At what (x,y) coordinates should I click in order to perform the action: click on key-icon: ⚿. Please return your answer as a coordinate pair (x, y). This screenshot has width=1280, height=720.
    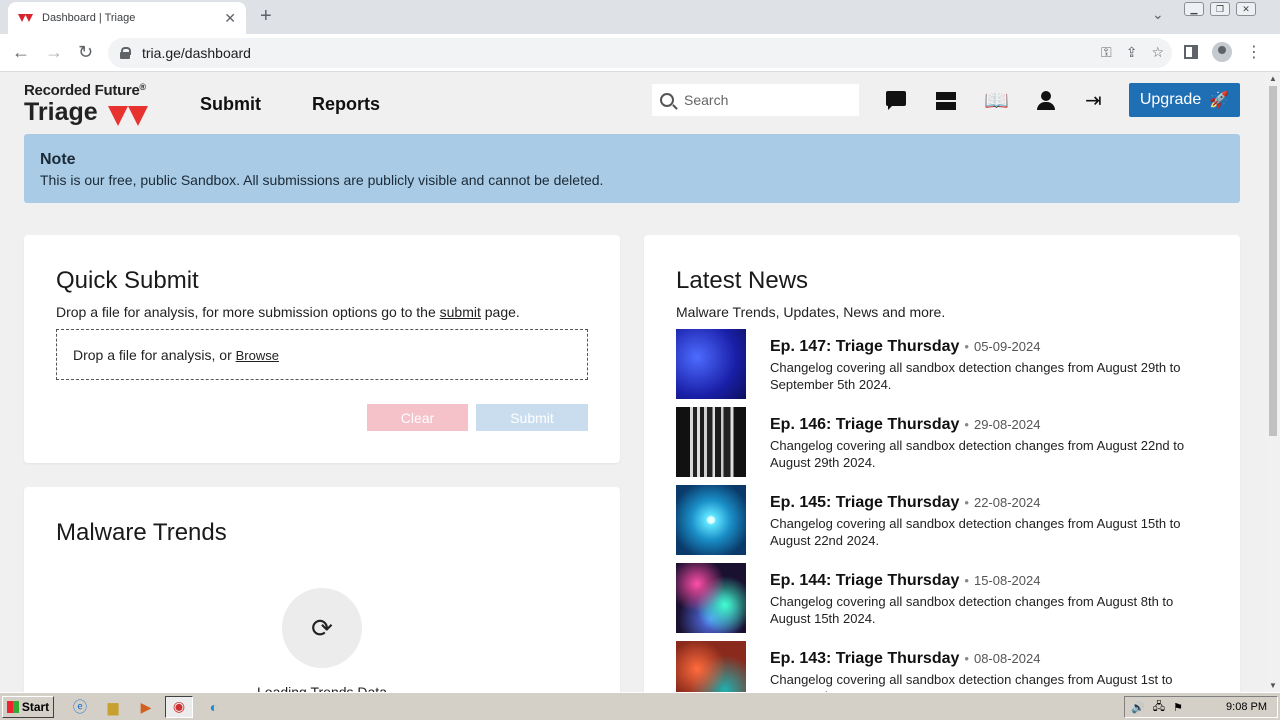
    Looking at the image, I should click on (1106, 52).